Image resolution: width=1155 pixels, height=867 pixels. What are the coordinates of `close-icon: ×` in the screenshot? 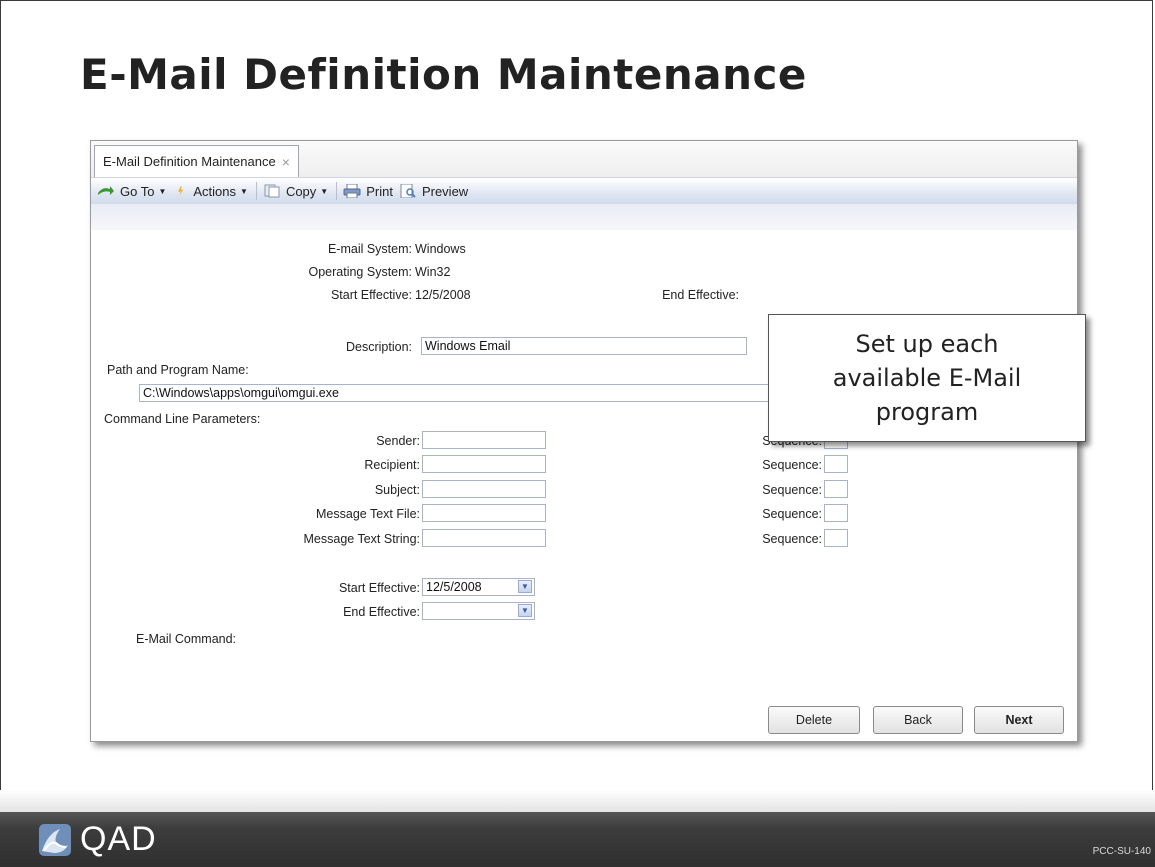 It's located at (286, 162).